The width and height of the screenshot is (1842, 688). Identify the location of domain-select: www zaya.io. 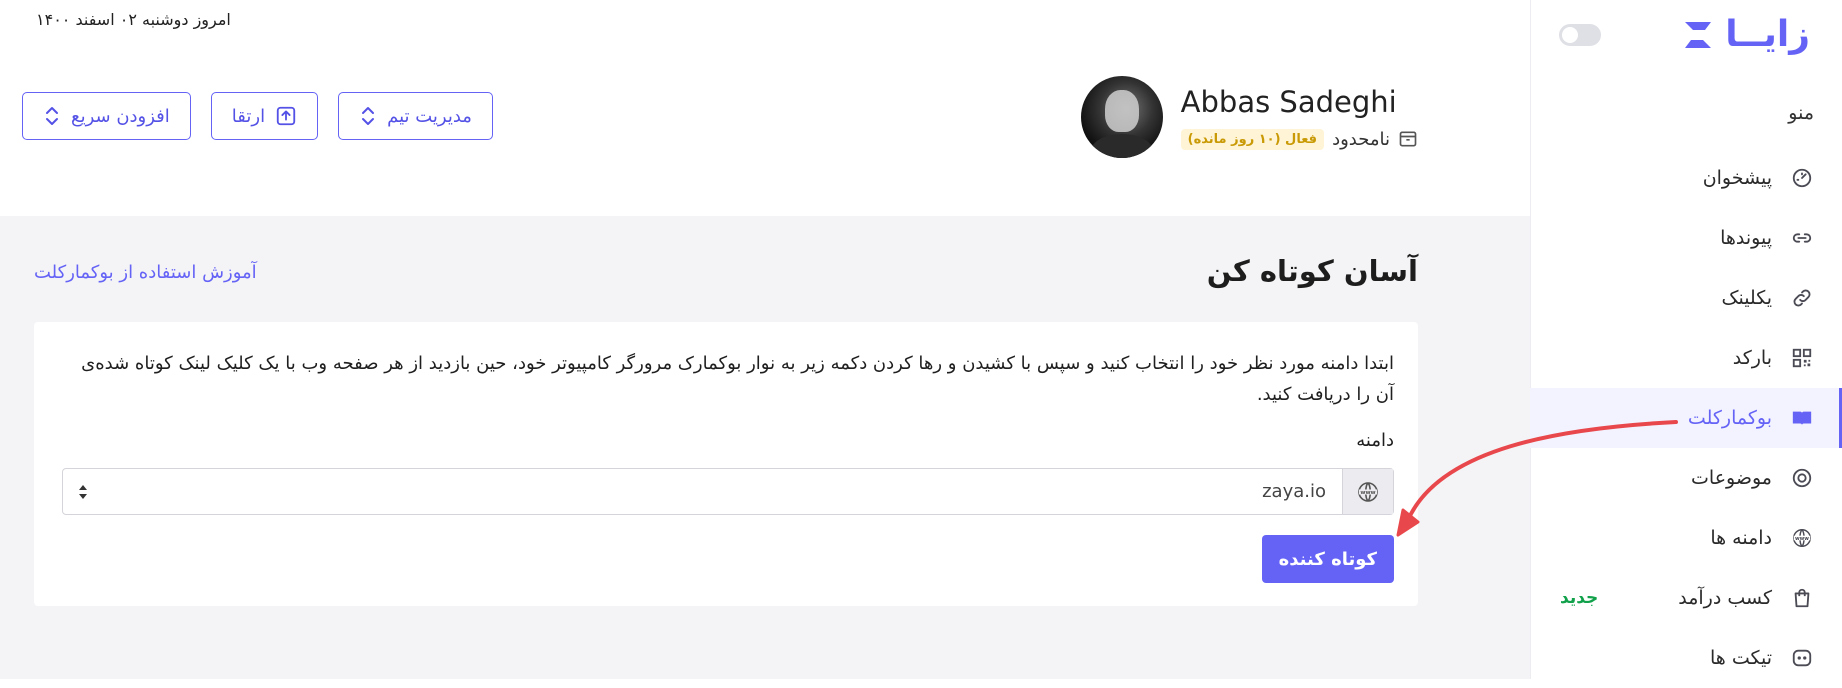
(728, 491).